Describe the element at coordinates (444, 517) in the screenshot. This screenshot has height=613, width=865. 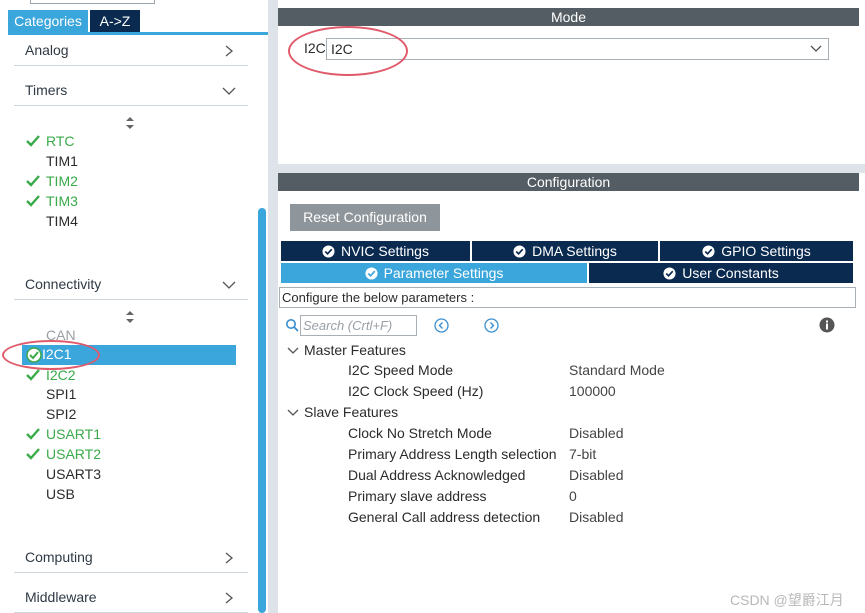
I see `param-name: General Call address detection` at that location.